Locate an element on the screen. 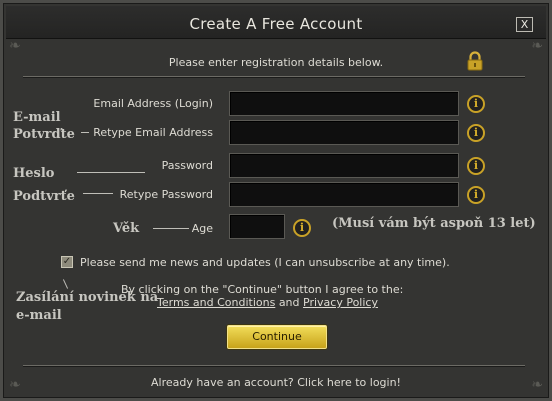 This screenshot has width=552, height=401. annotation-password: Heslo is located at coordinates (34, 173).